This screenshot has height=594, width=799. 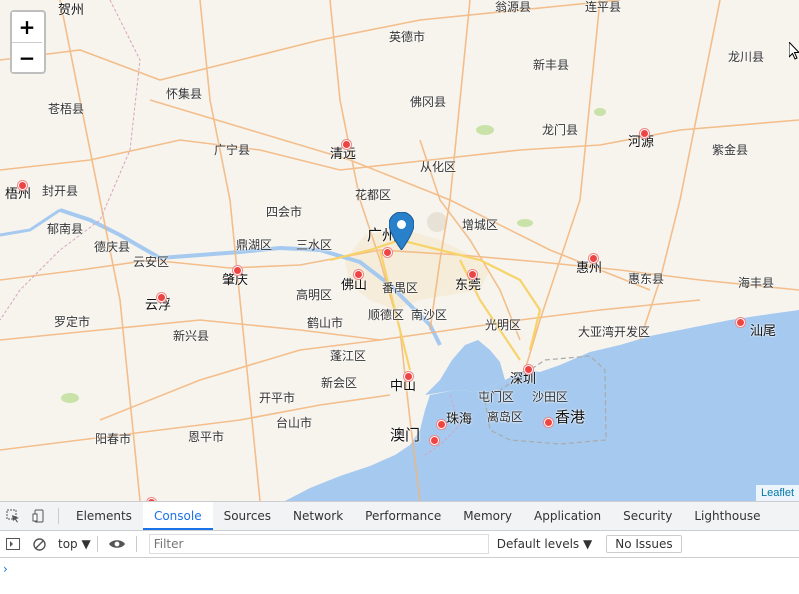 I want to click on city-label: 澳门, so click(x=405, y=435).